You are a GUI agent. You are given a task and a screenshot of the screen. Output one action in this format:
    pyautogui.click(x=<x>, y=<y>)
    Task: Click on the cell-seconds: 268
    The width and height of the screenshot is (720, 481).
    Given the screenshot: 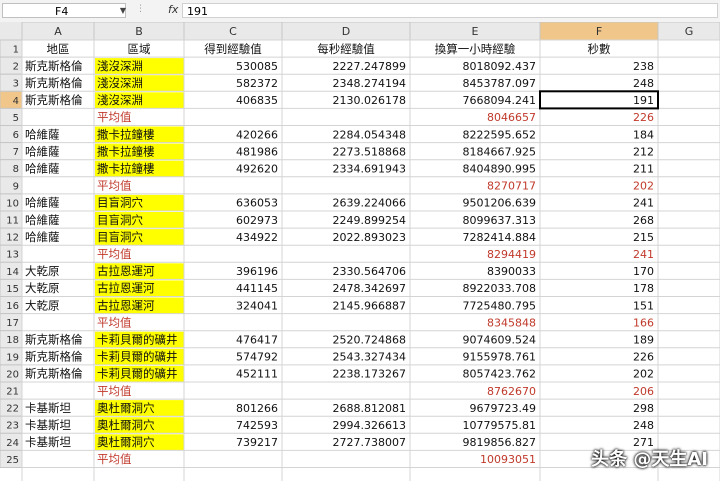 What is the action you would take?
    pyautogui.click(x=643, y=220)
    